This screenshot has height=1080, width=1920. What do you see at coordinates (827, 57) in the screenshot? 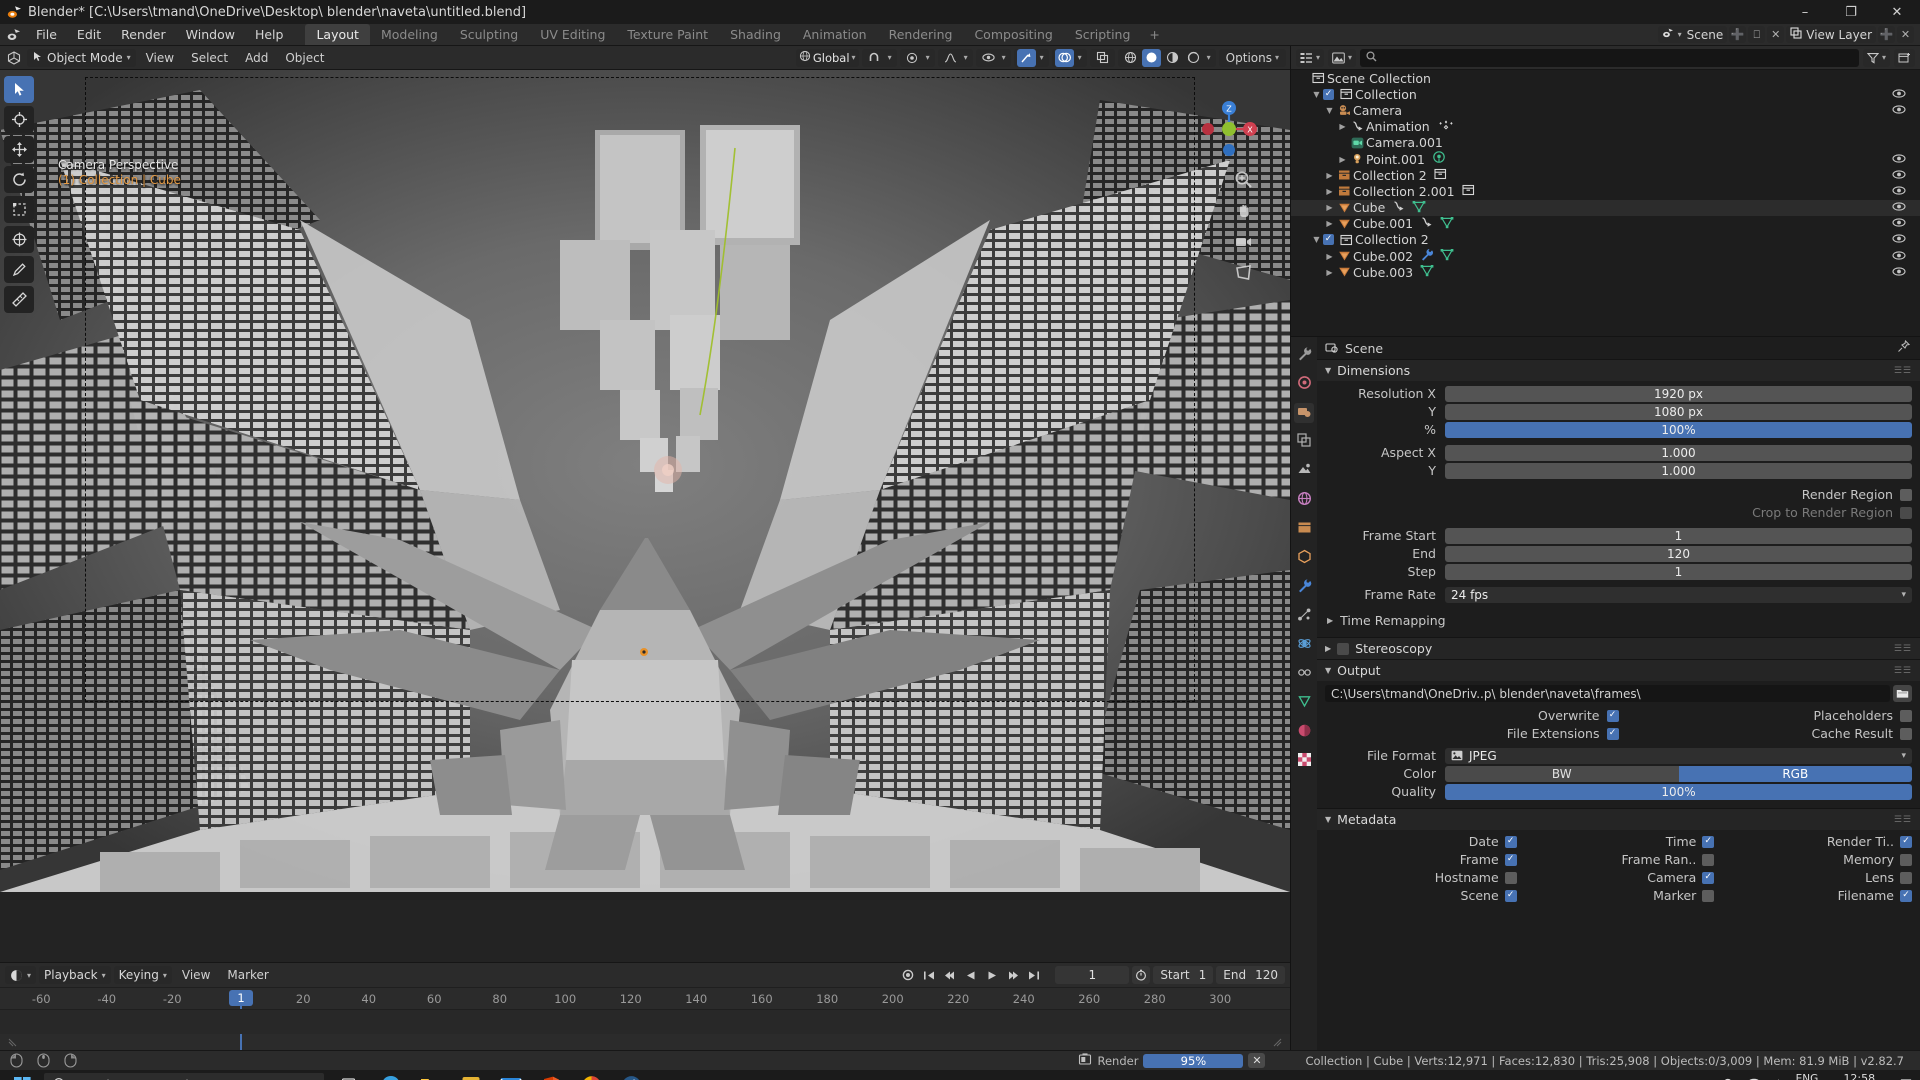
I see `transform-orientation-group: Global ▾` at bounding box center [827, 57].